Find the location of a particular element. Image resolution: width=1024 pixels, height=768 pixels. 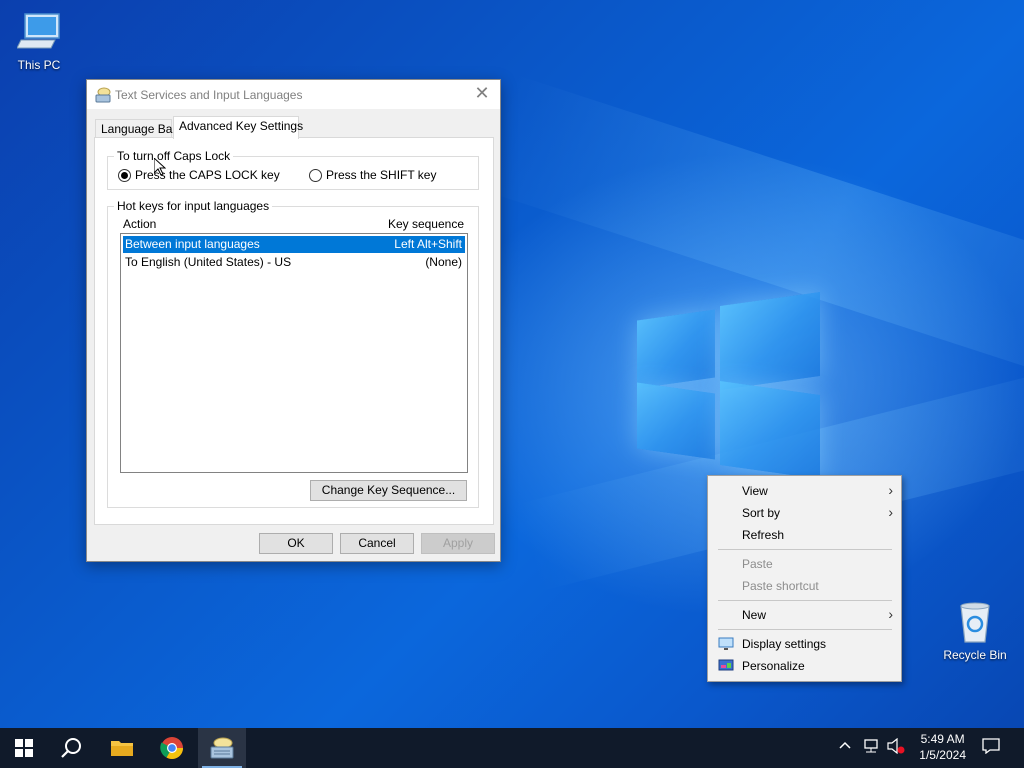

radio-unselected-icon is located at coordinates (315, 175).